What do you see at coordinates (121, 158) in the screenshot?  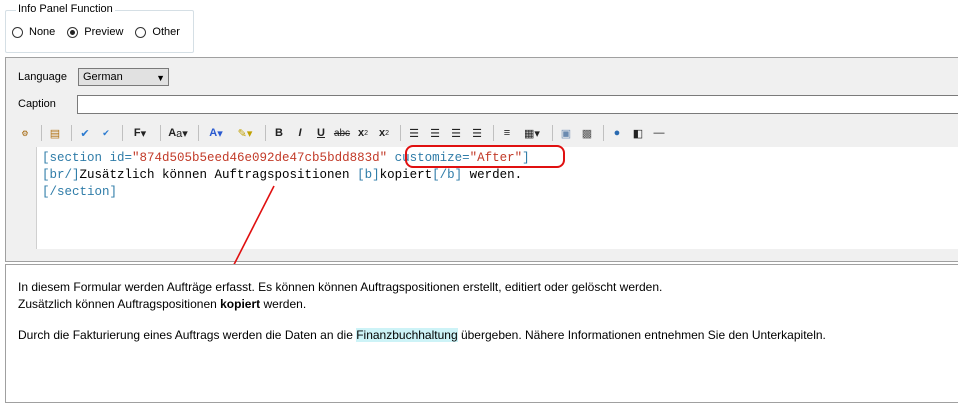 I see `id-attribute: id=` at bounding box center [121, 158].